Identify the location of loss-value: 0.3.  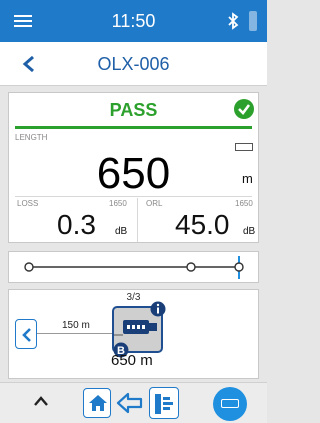
(76, 224).